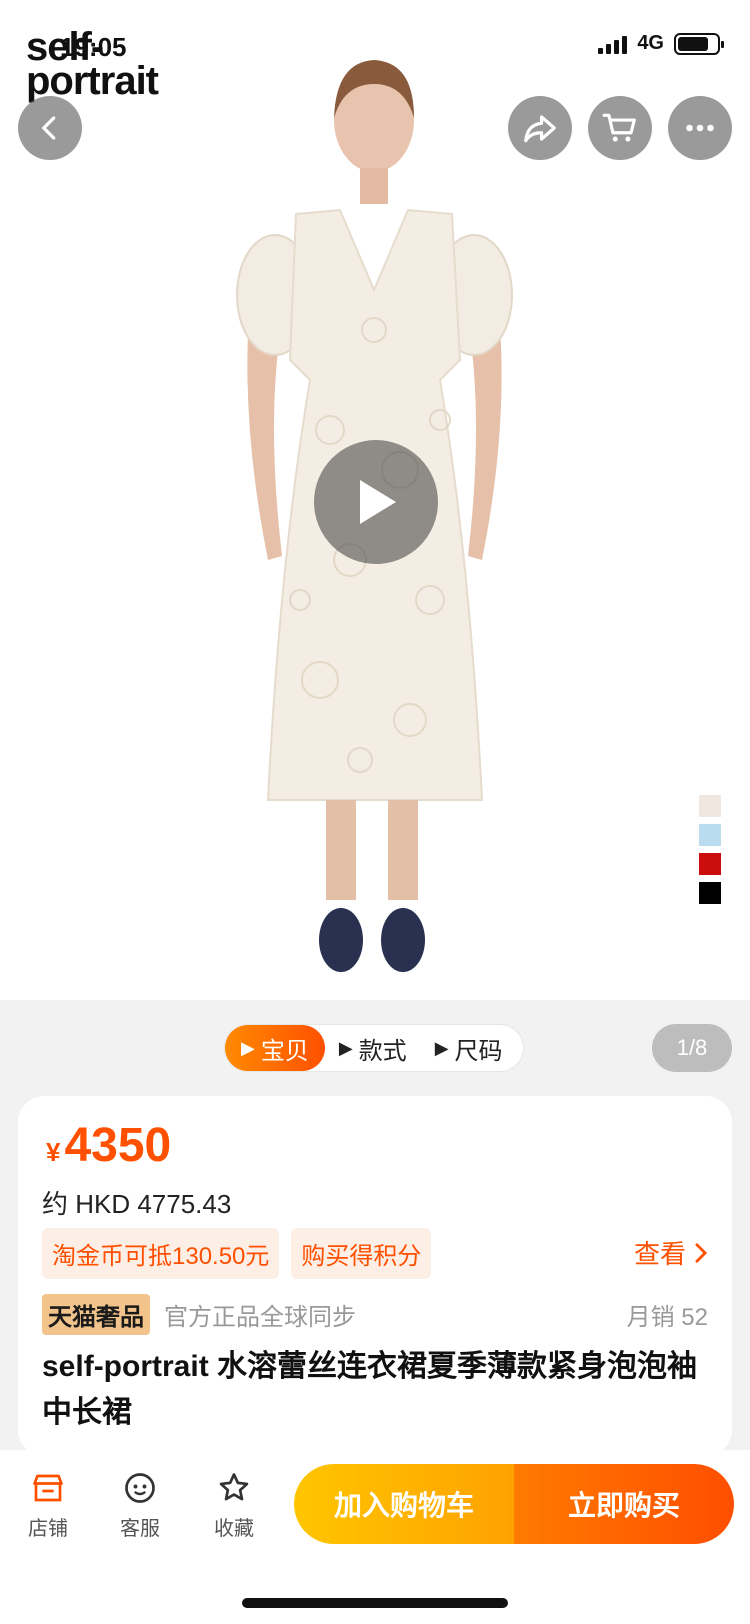  I want to click on share-icon, so click(540, 129).